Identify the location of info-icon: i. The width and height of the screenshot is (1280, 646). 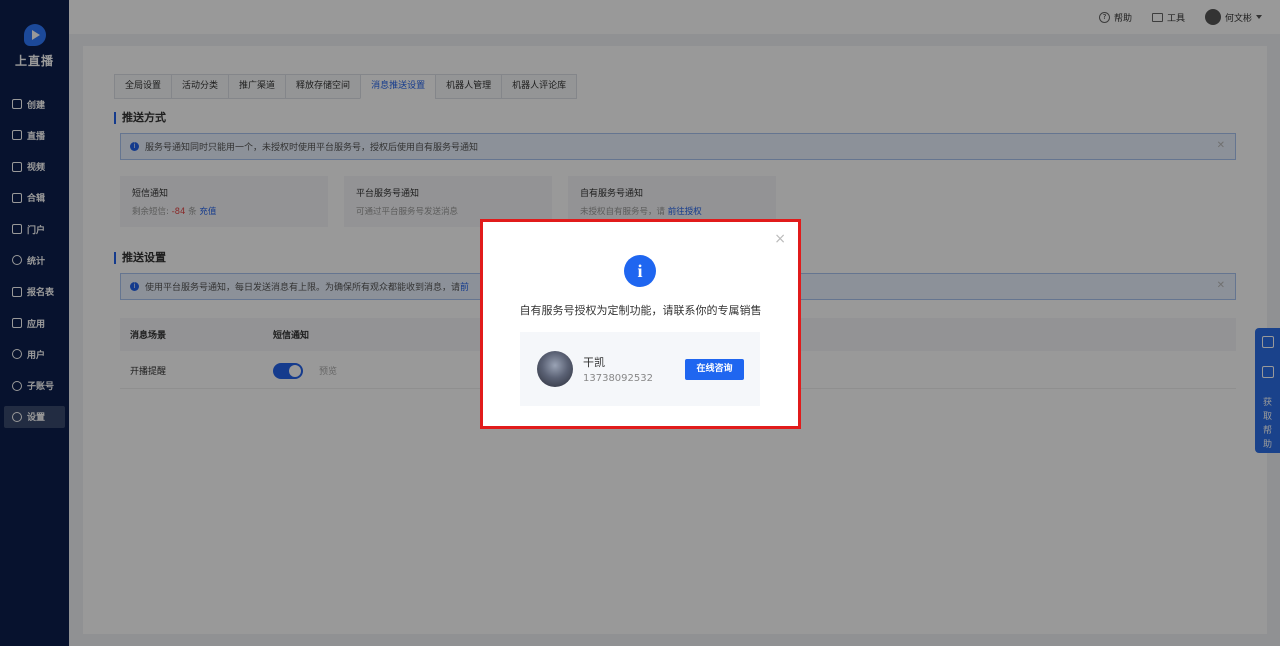
(640, 271).